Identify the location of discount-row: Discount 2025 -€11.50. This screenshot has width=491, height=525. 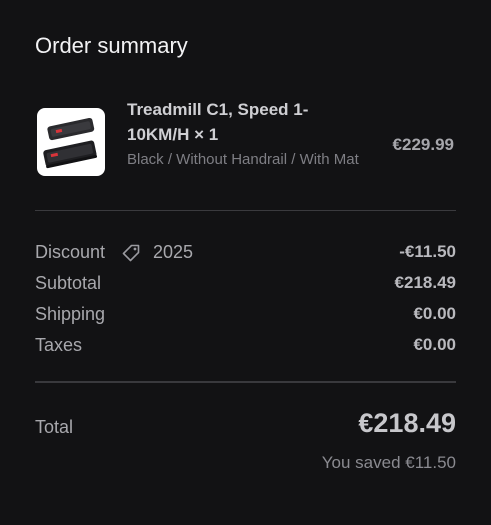
(245, 254).